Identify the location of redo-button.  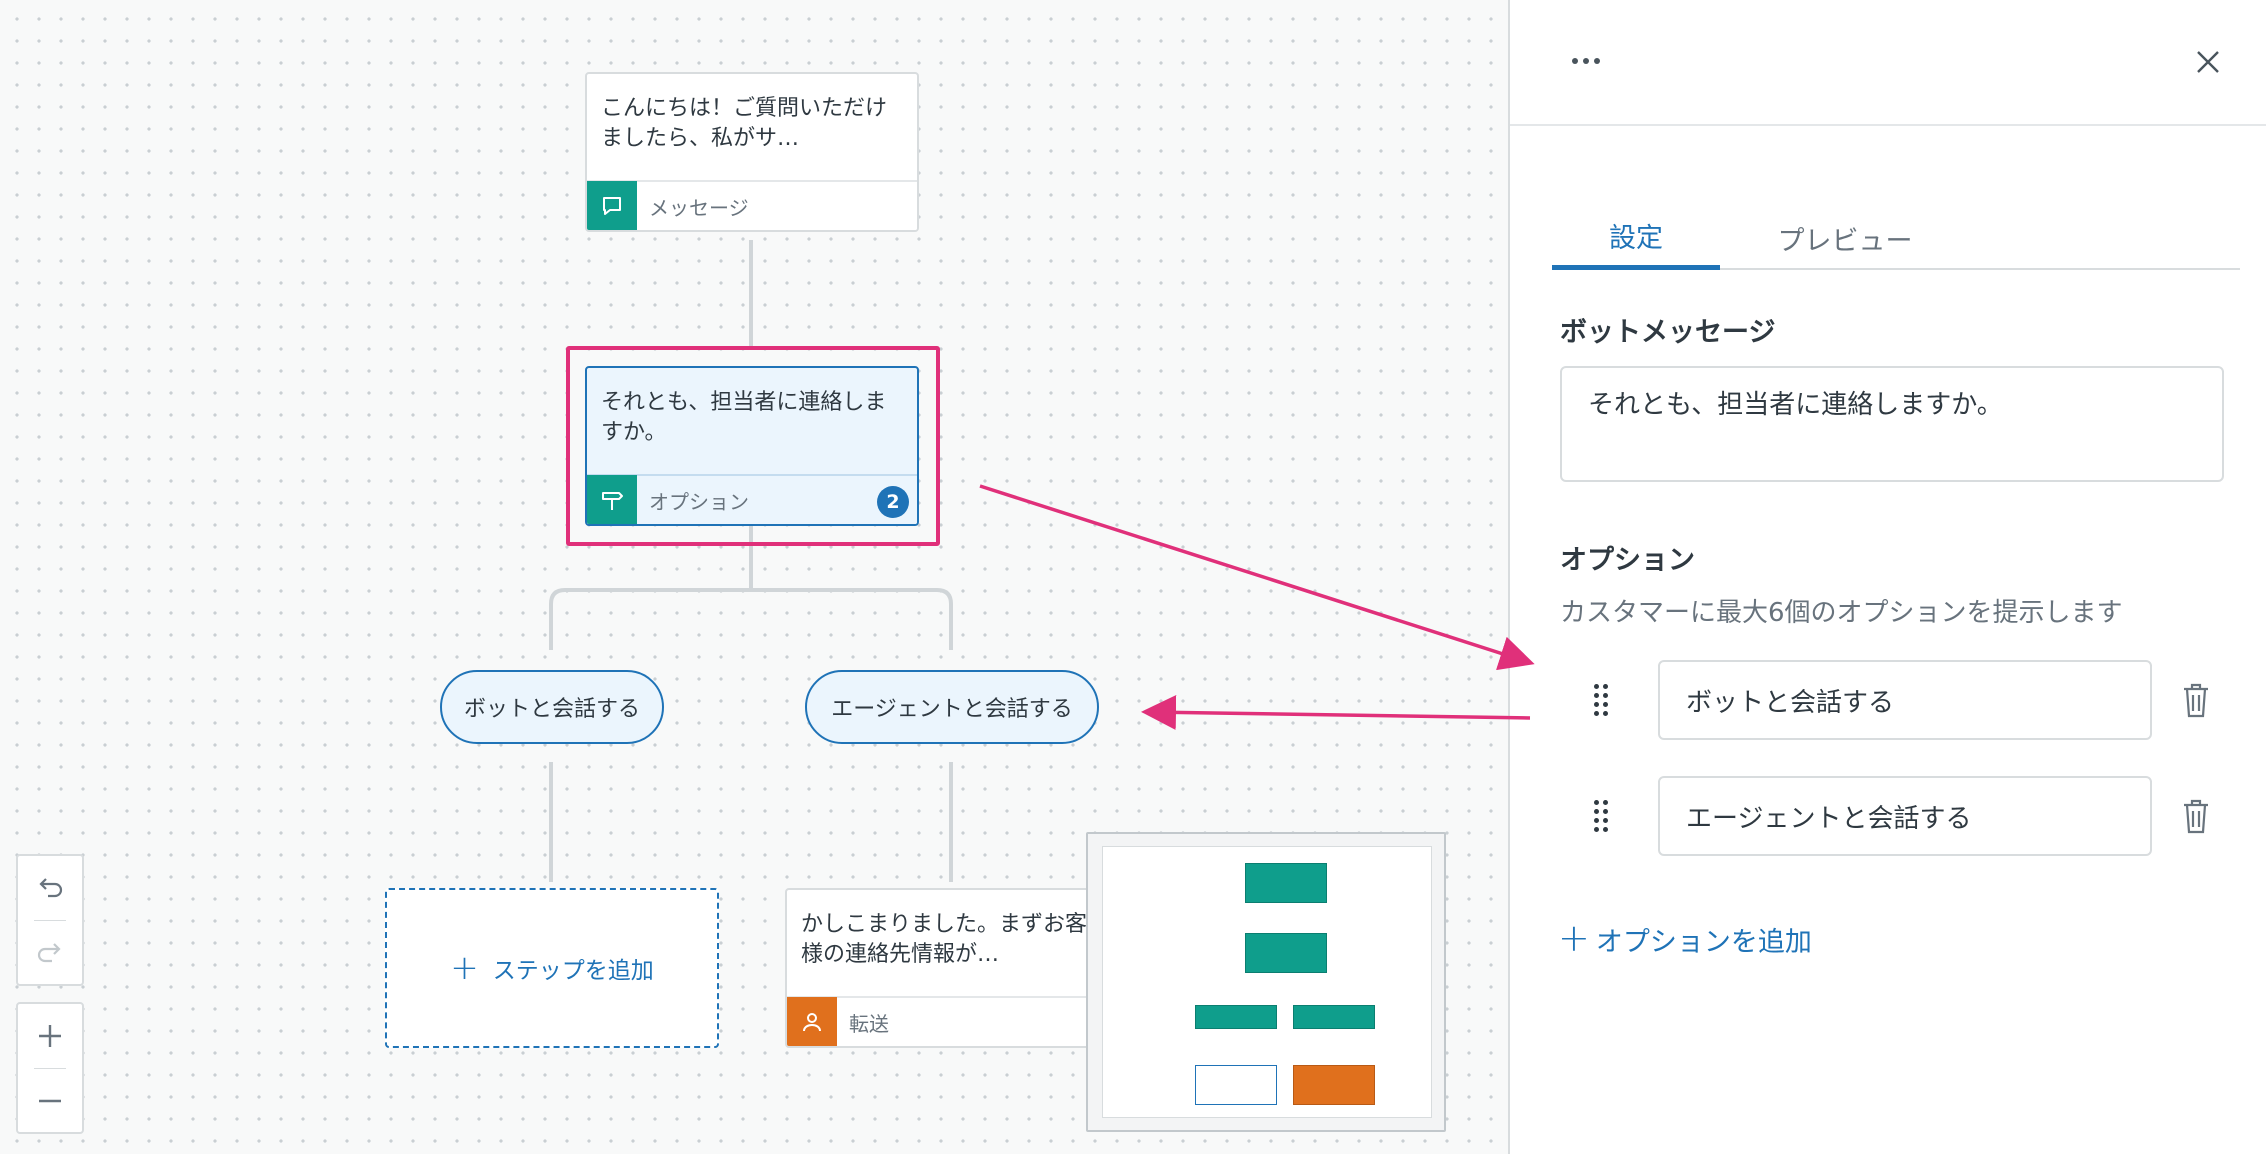
(50, 953).